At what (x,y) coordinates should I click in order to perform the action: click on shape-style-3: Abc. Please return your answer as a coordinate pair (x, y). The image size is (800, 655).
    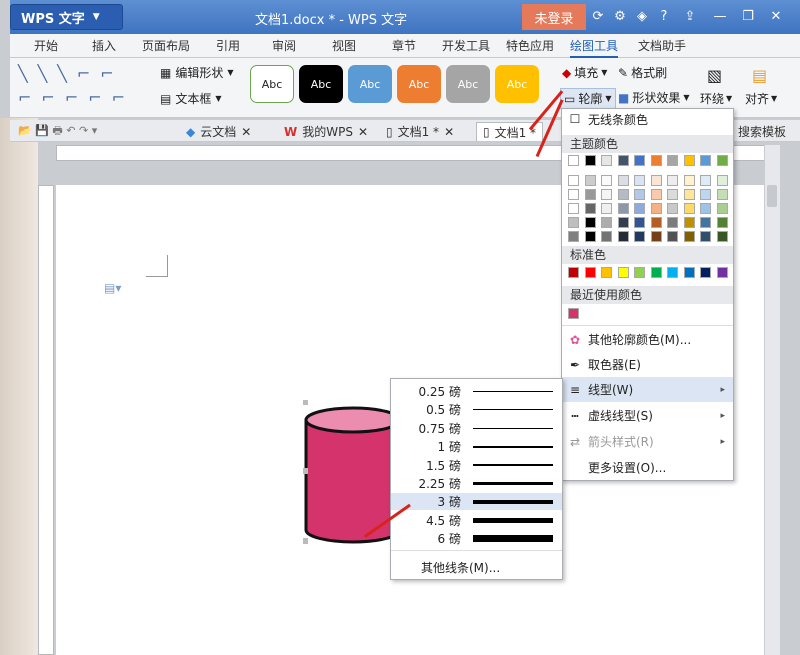
    Looking at the image, I should click on (370, 84).